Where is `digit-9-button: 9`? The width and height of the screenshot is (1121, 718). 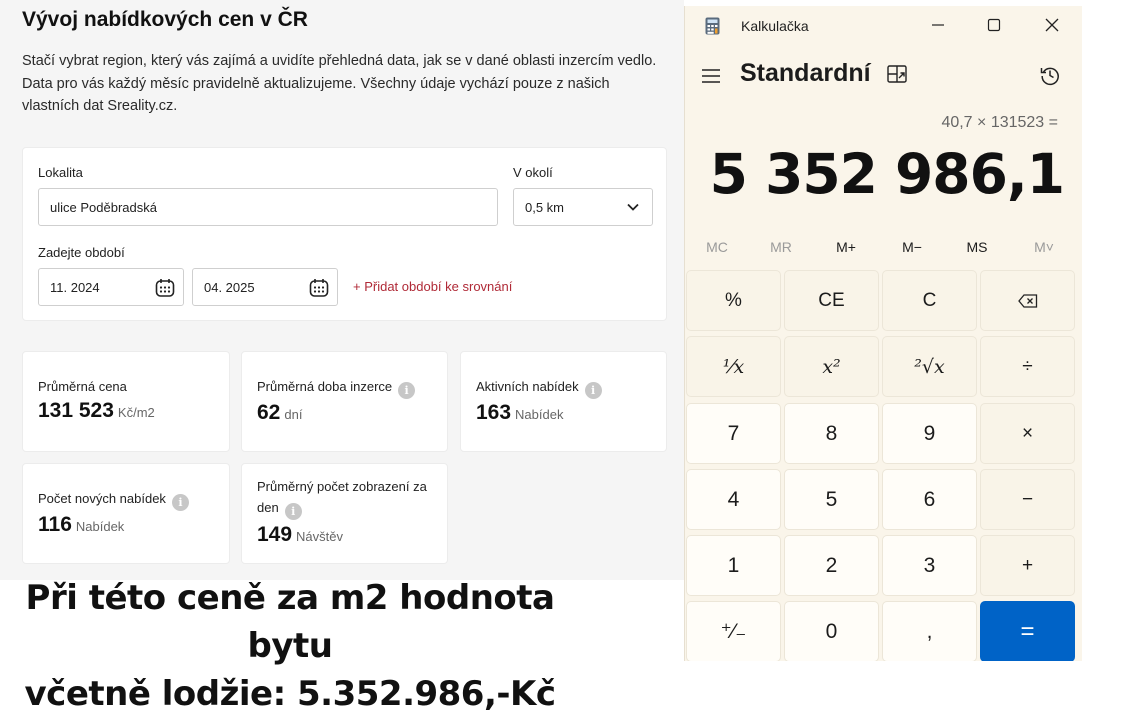
digit-9-button: 9 is located at coordinates (929, 433).